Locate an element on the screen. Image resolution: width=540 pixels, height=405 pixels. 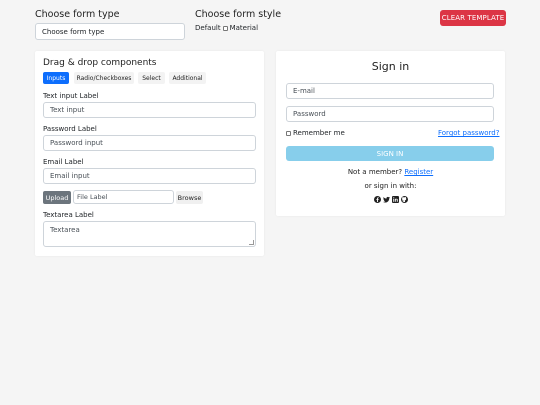
or-signin-text: or sign in with: is located at coordinates (390, 186).